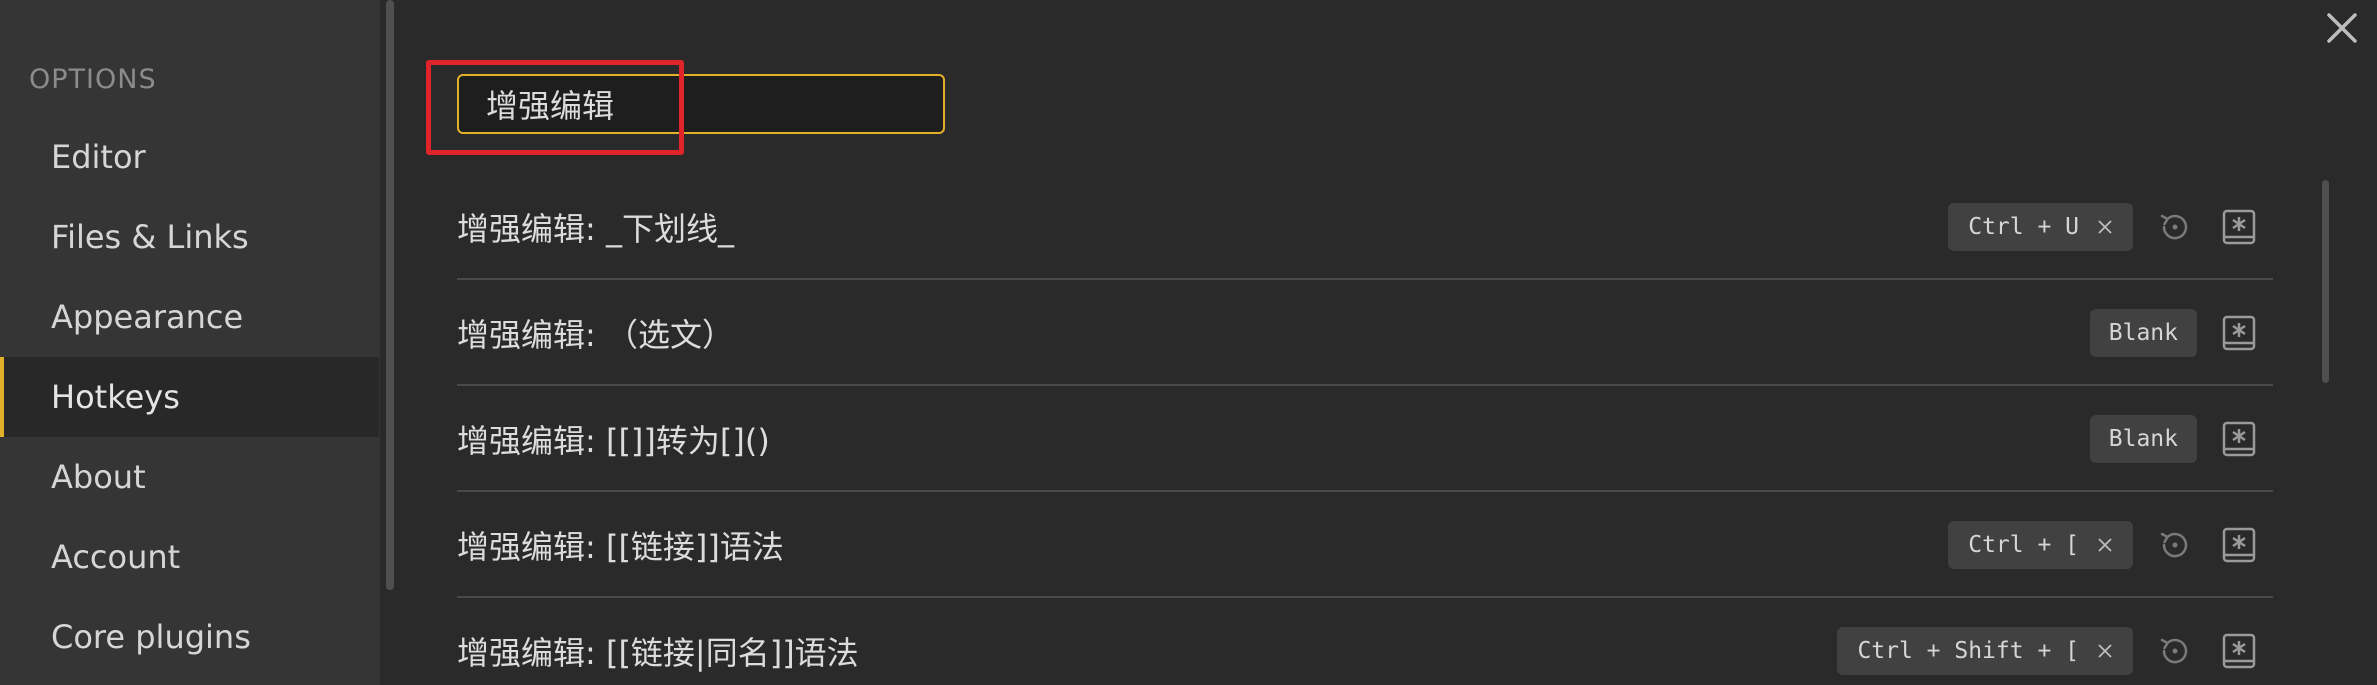 Image resolution: width=2377 pixels, height=685 pixels. What do you see at coordinates (2325, 281) in the screenshot?
I see `main-scrollbar` at bounding box center [2325, 281].